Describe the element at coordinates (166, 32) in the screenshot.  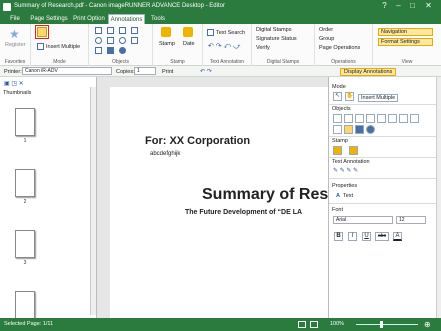
I see `stamp-icon` at that location.